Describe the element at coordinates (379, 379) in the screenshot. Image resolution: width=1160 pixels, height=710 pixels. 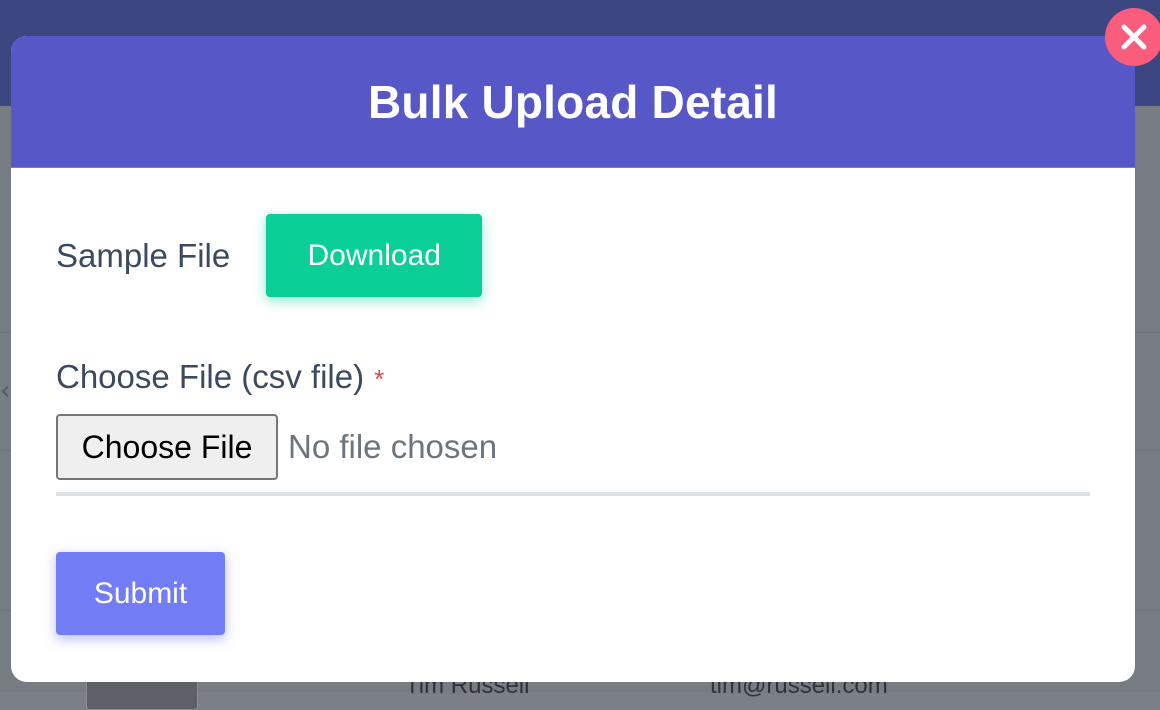
I see `required-indicator: *` at that location.